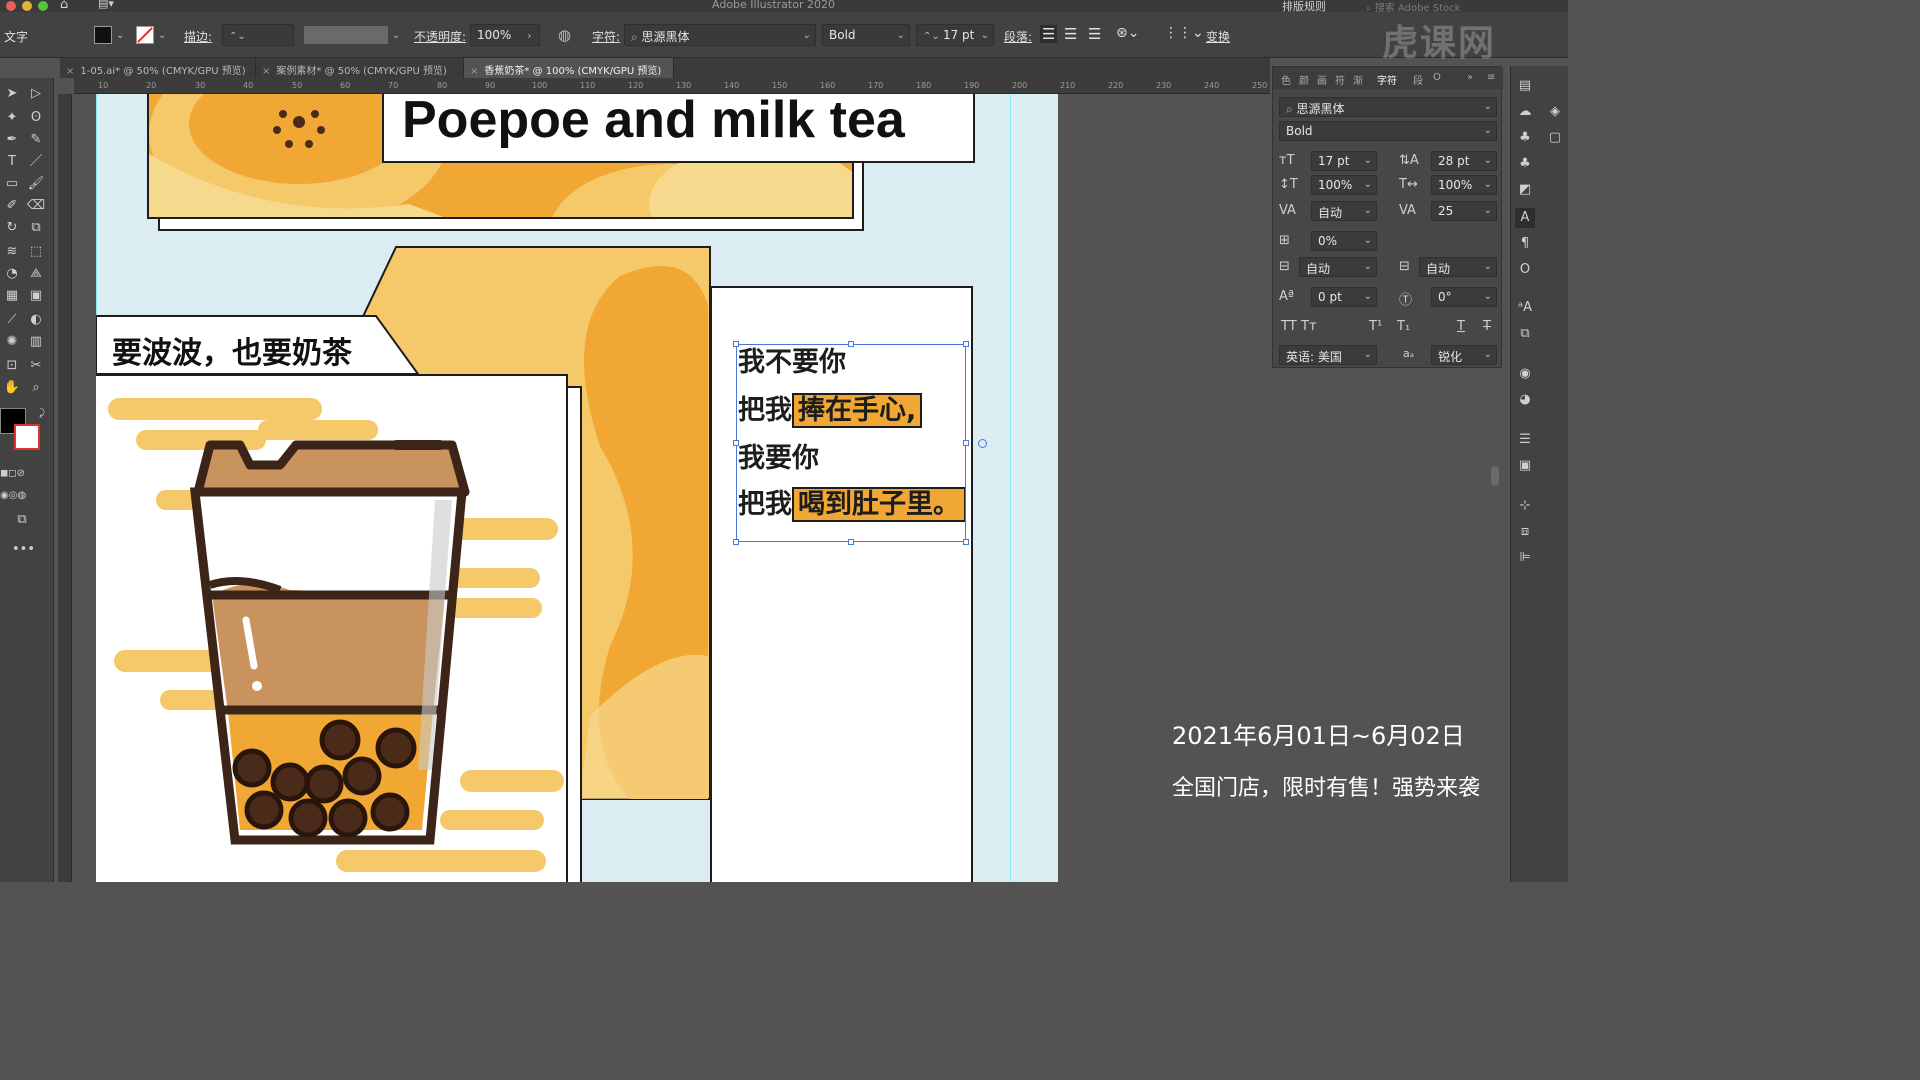  I want to click on stroke-icon: ☰, so click(1525, 440).